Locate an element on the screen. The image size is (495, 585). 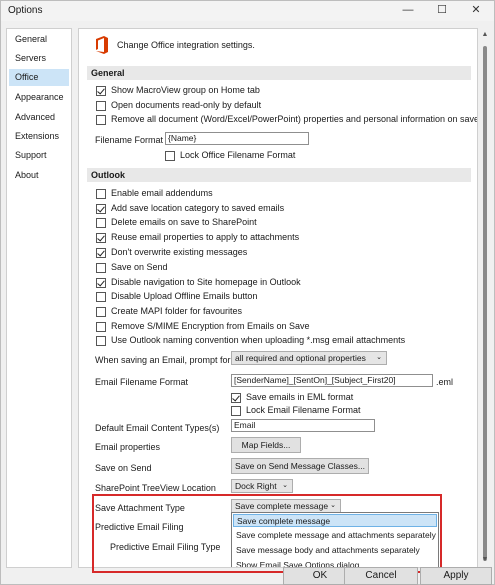
checkbox-label: Enable email addendums is located at coordinates (162, 193).